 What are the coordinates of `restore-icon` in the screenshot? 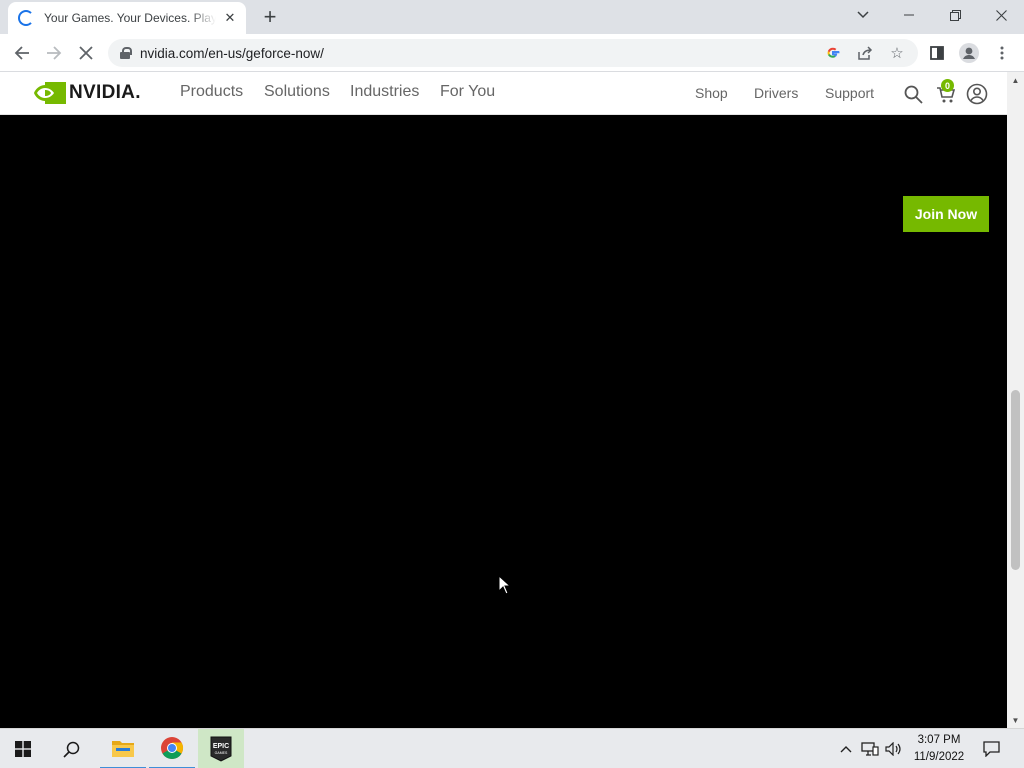 It's located at (955, 15).